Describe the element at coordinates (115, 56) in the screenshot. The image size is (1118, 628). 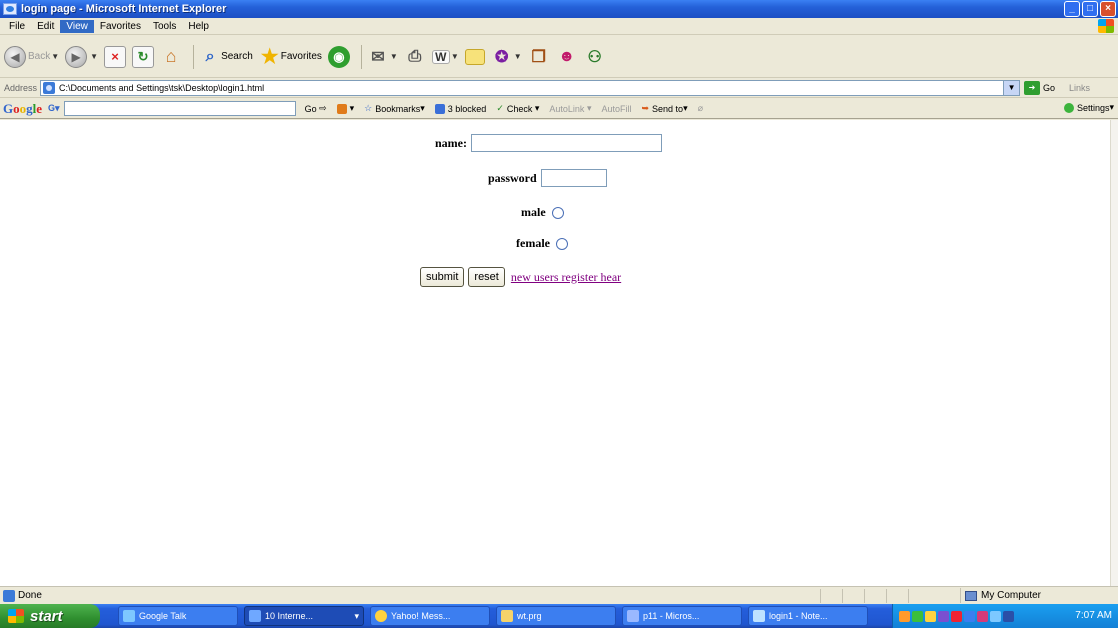
I see `stop-icon: ×` at that location.